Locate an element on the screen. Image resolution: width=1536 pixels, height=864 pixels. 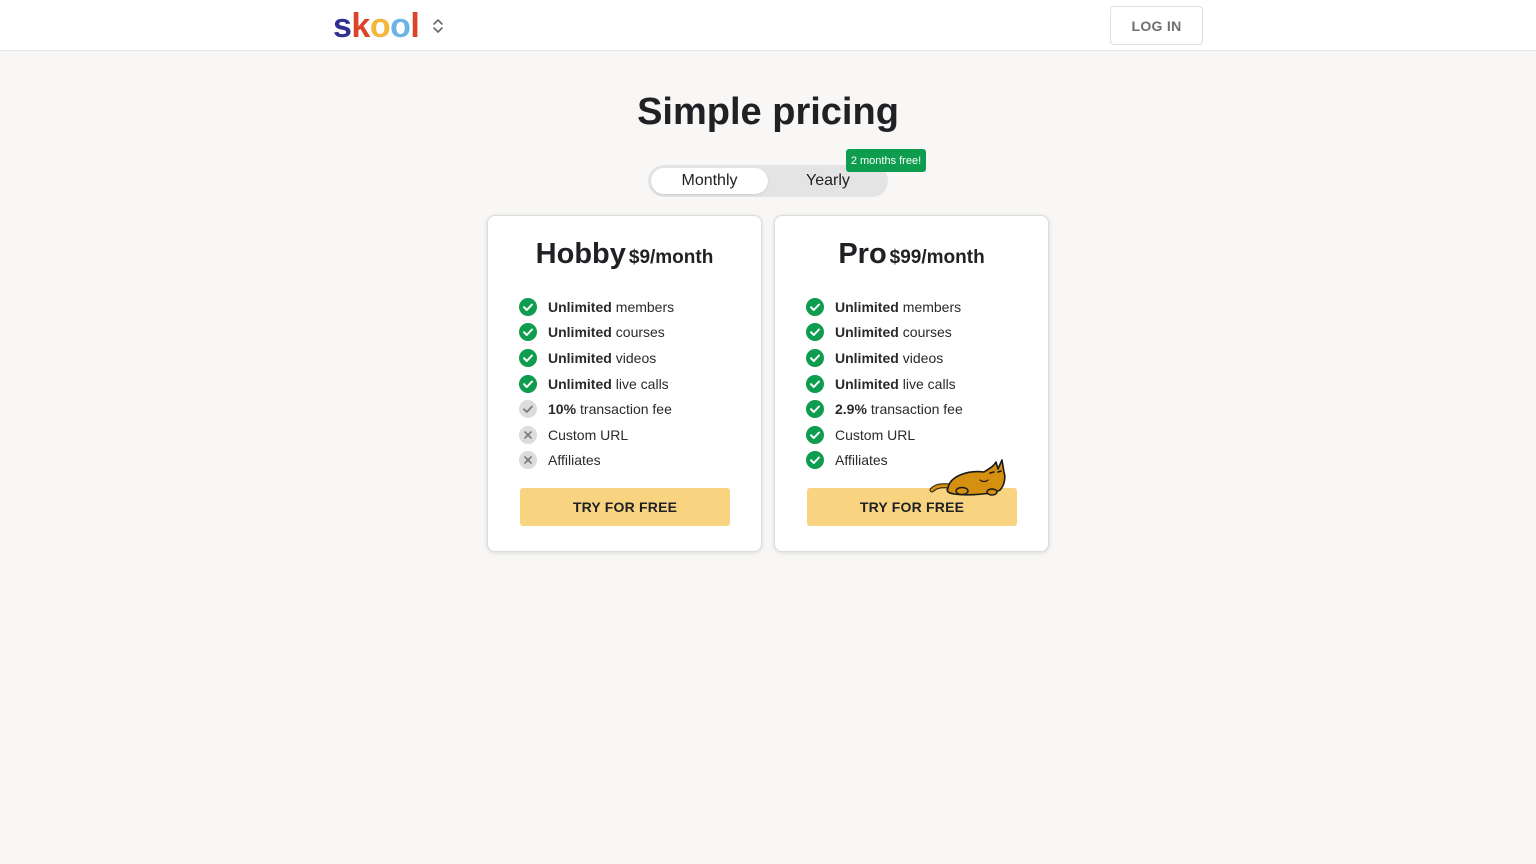
logo-letter: l is located at coordinates (415, 26).